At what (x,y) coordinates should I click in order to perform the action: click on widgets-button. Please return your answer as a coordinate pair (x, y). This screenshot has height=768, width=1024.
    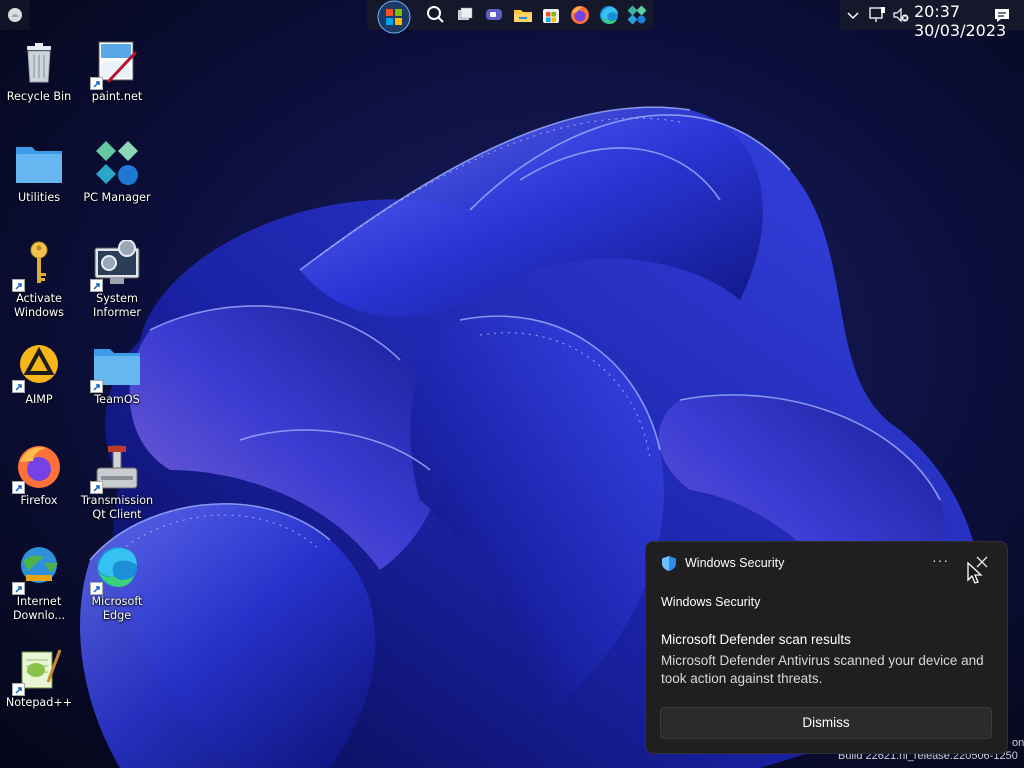
    Looking at the image, I should click on (15, 15).